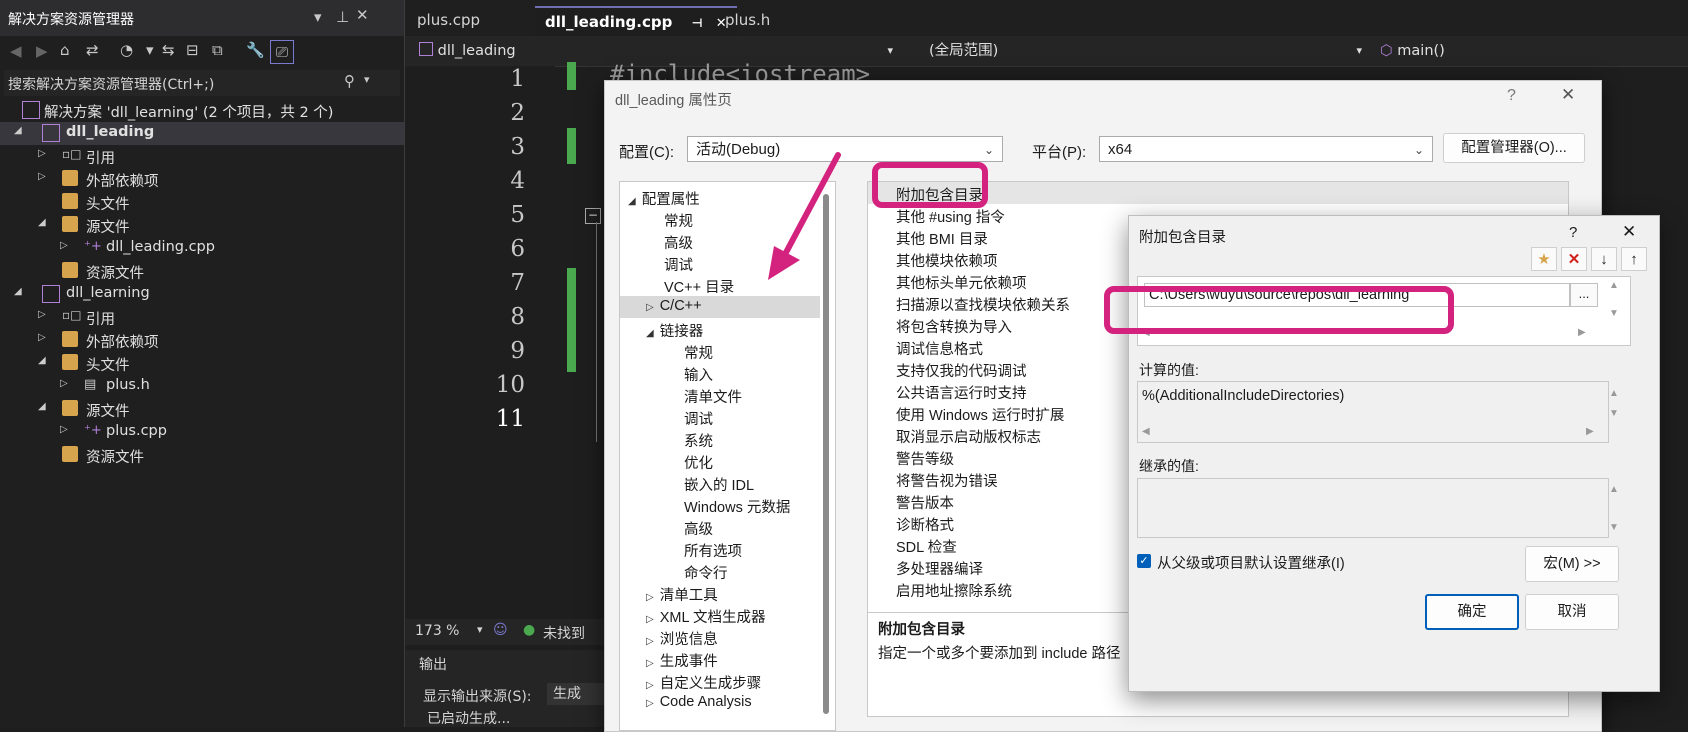 The width and height of the screenshot is (1688, 732). Describe the element at coordinates (168, 50) in the screenshot. I see `sync-icon: ⇆` at that location.